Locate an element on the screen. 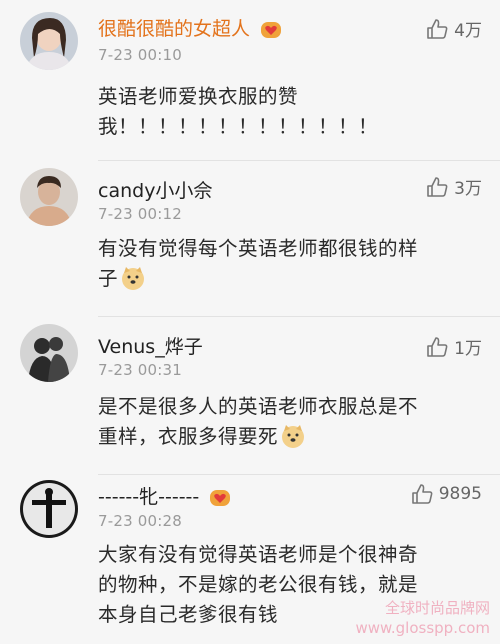  comment-line: 的物种，不是嫁的老公很有钱，就是 is located at coordinates (258, 584).